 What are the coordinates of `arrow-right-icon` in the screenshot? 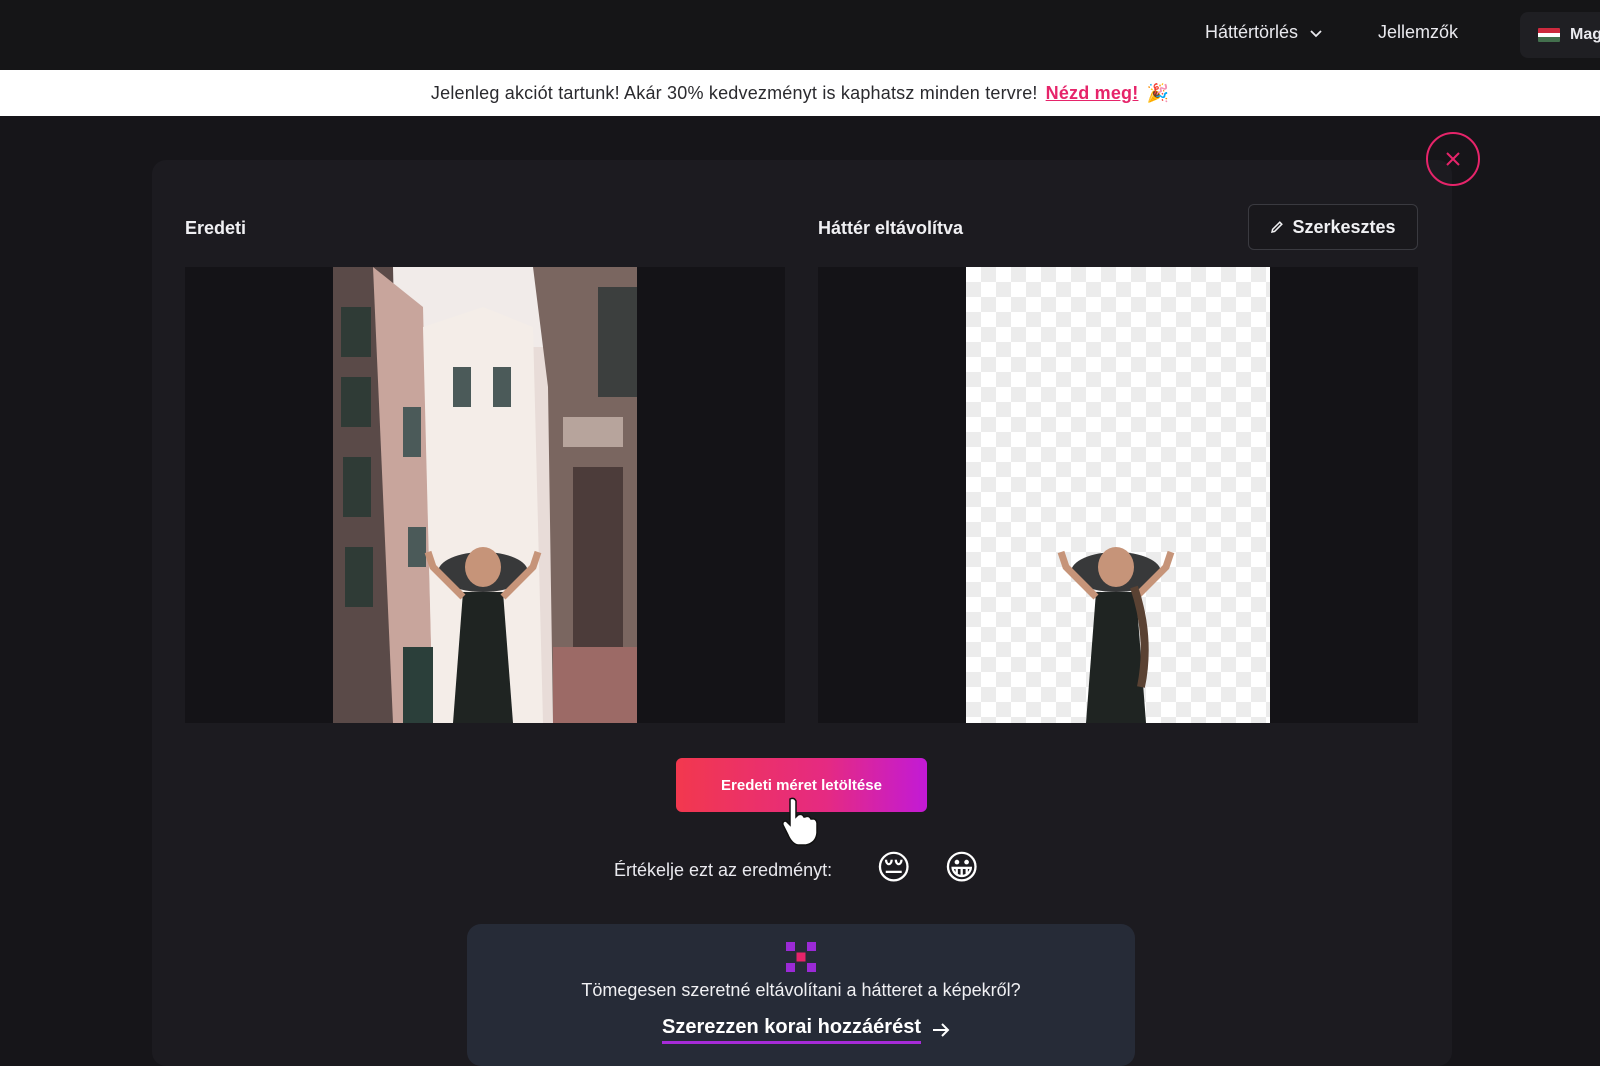 It's located at (941, 1030).